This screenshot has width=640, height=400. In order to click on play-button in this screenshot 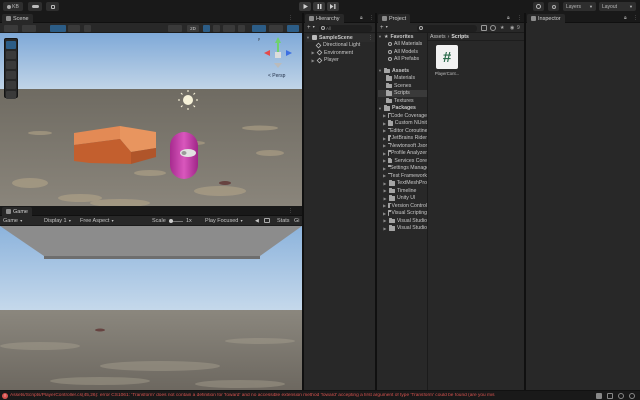, I will do `click(305, 6)`.